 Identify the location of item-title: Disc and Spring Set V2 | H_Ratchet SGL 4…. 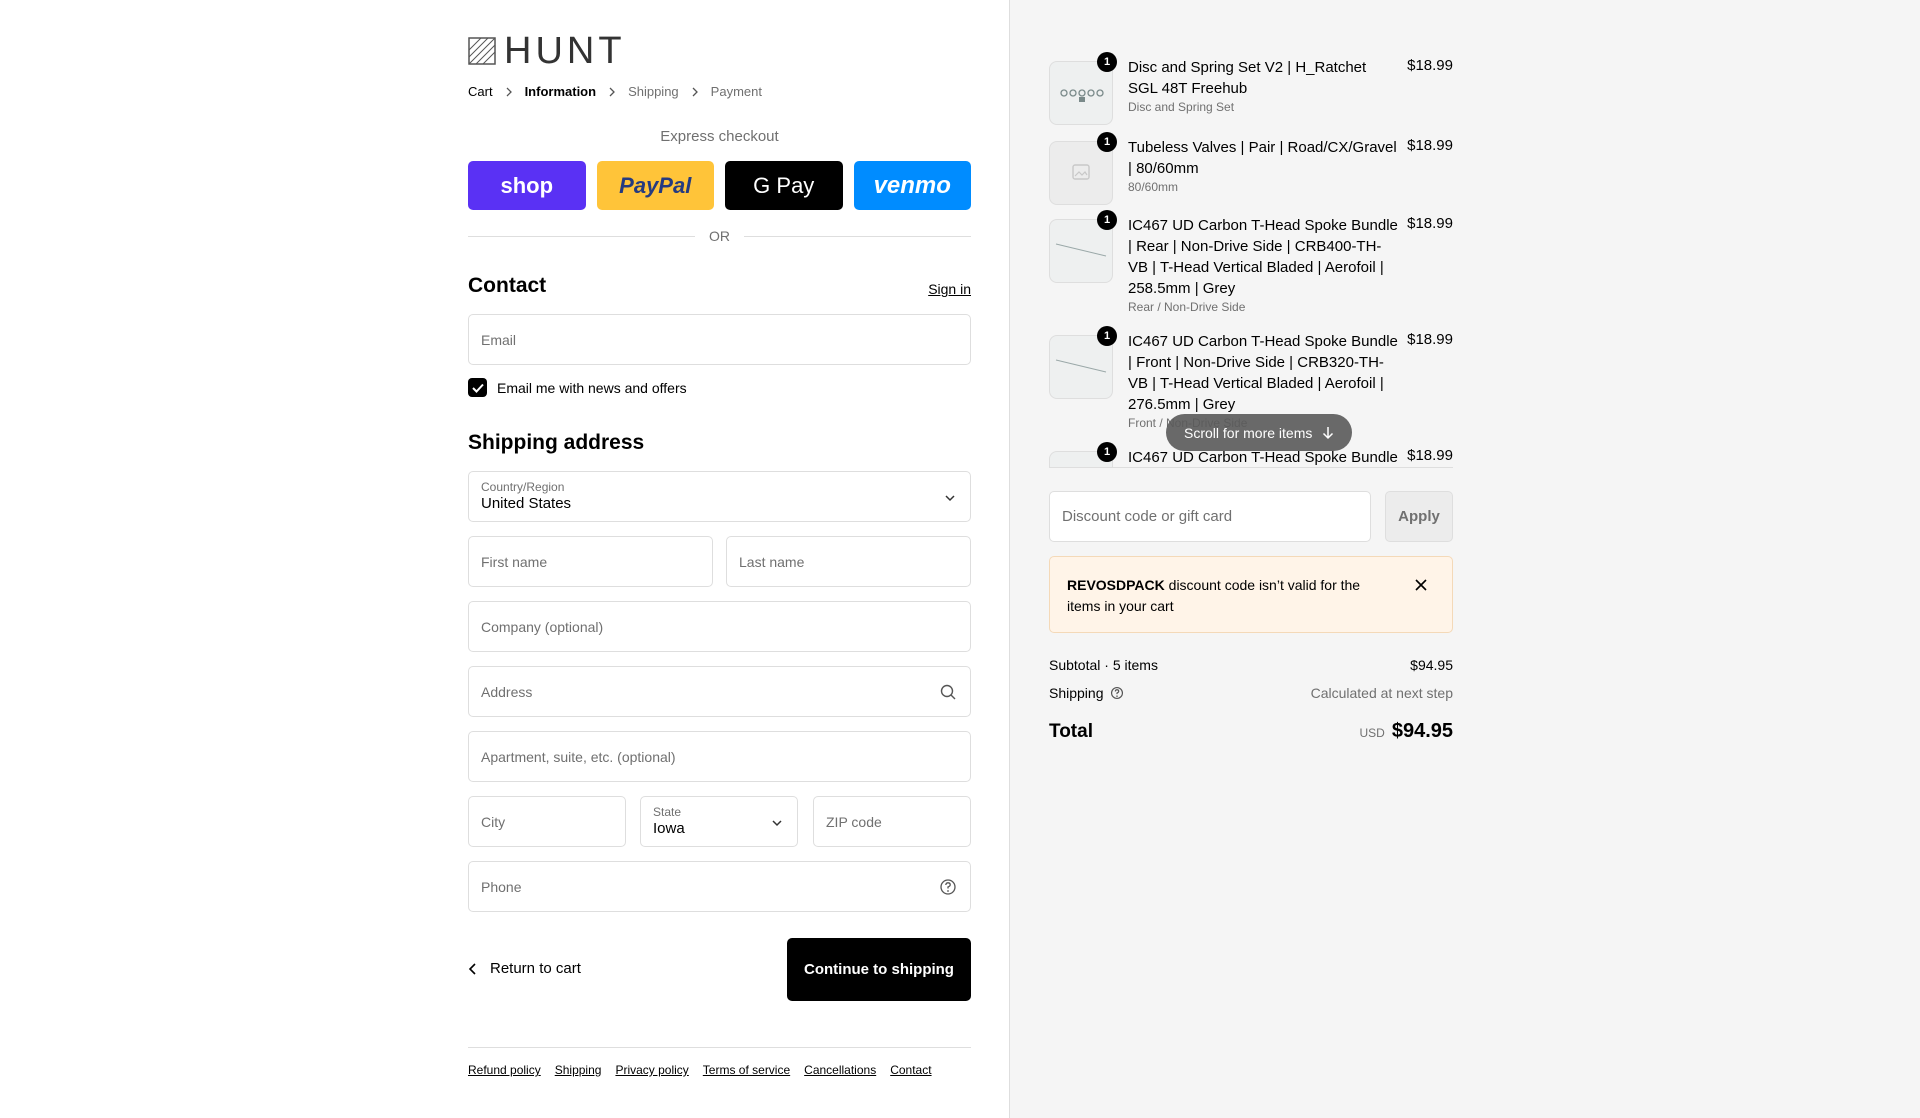
(1247, 78).